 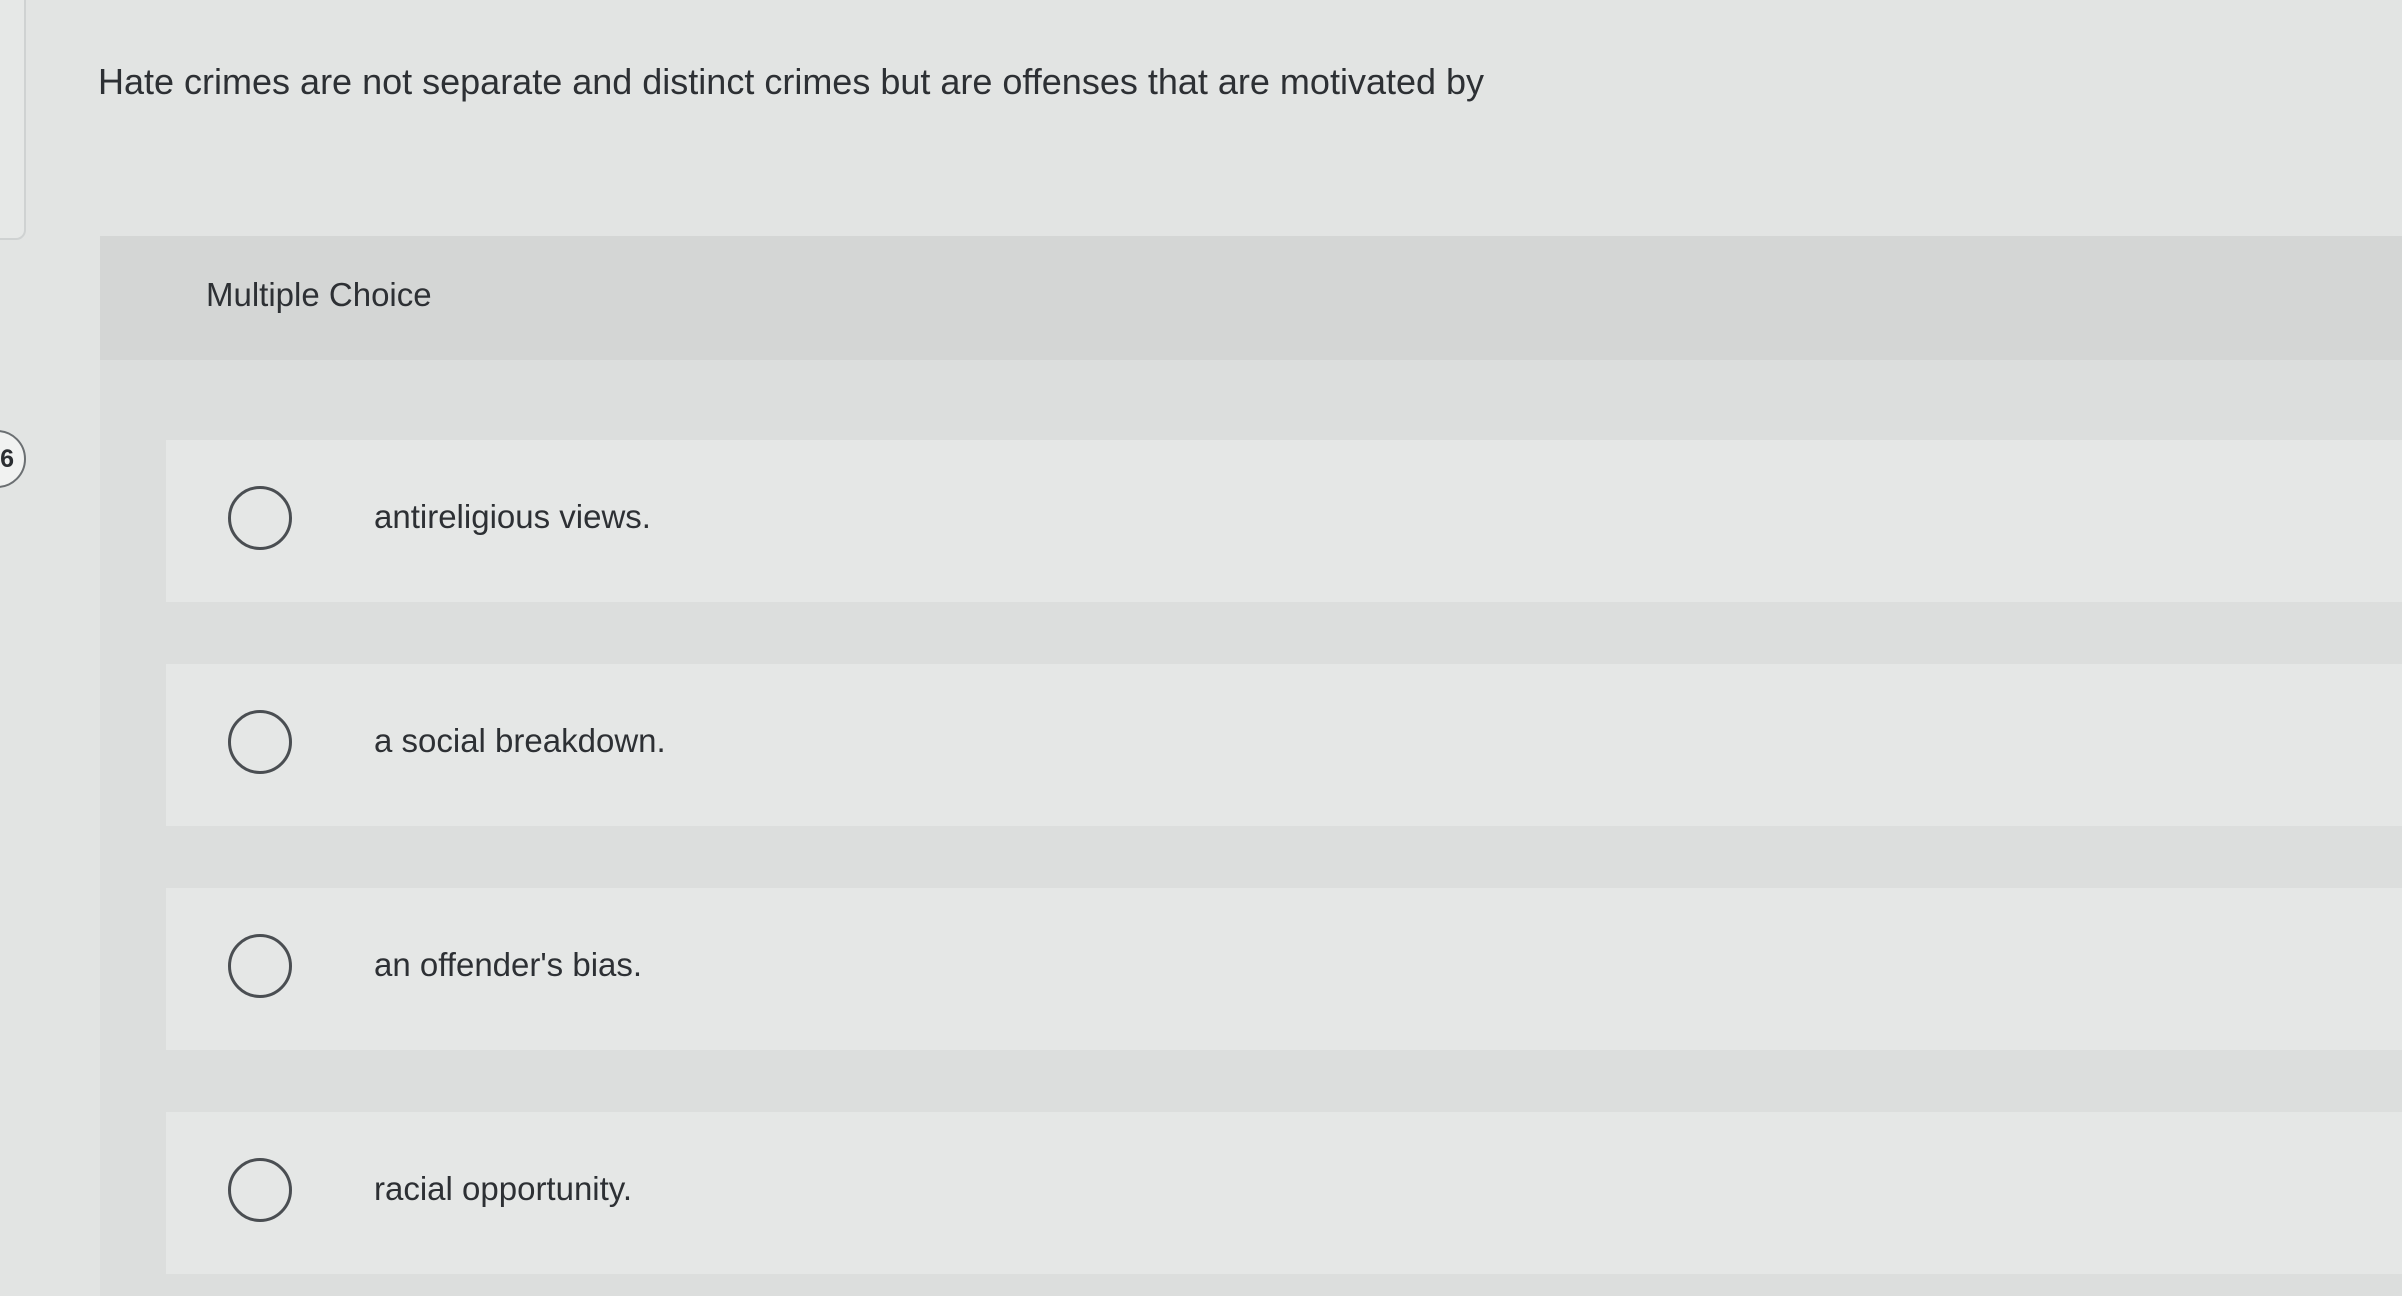 What do you see at coordinates (319, 294) in the screenshot?
I see `multiple-choice-title: Multiple Choice` at bounding box center [319, 294].